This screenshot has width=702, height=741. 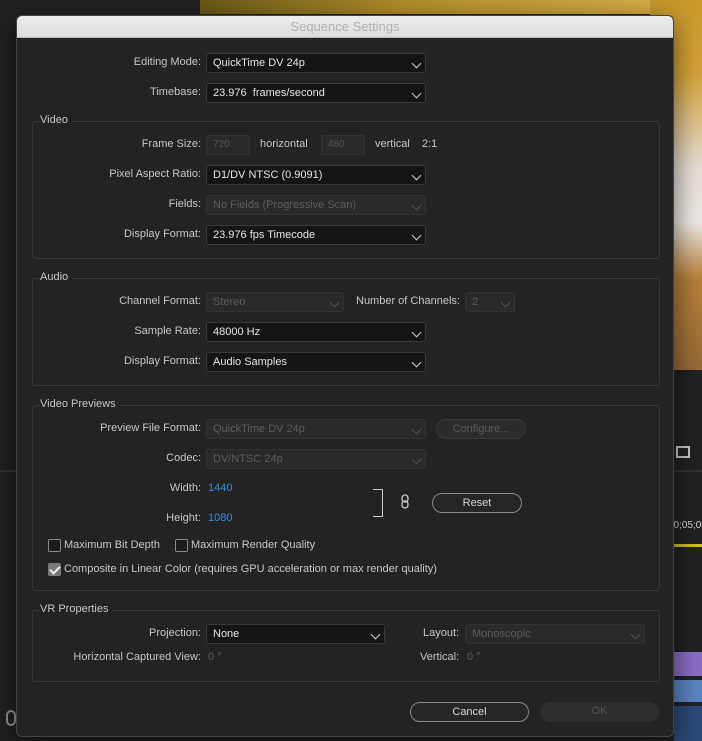 What do you see at coordinates (440, 657) in the screenshot?
I see `vr-vertical-label: Vertical:` at bounding box center [440, 657].